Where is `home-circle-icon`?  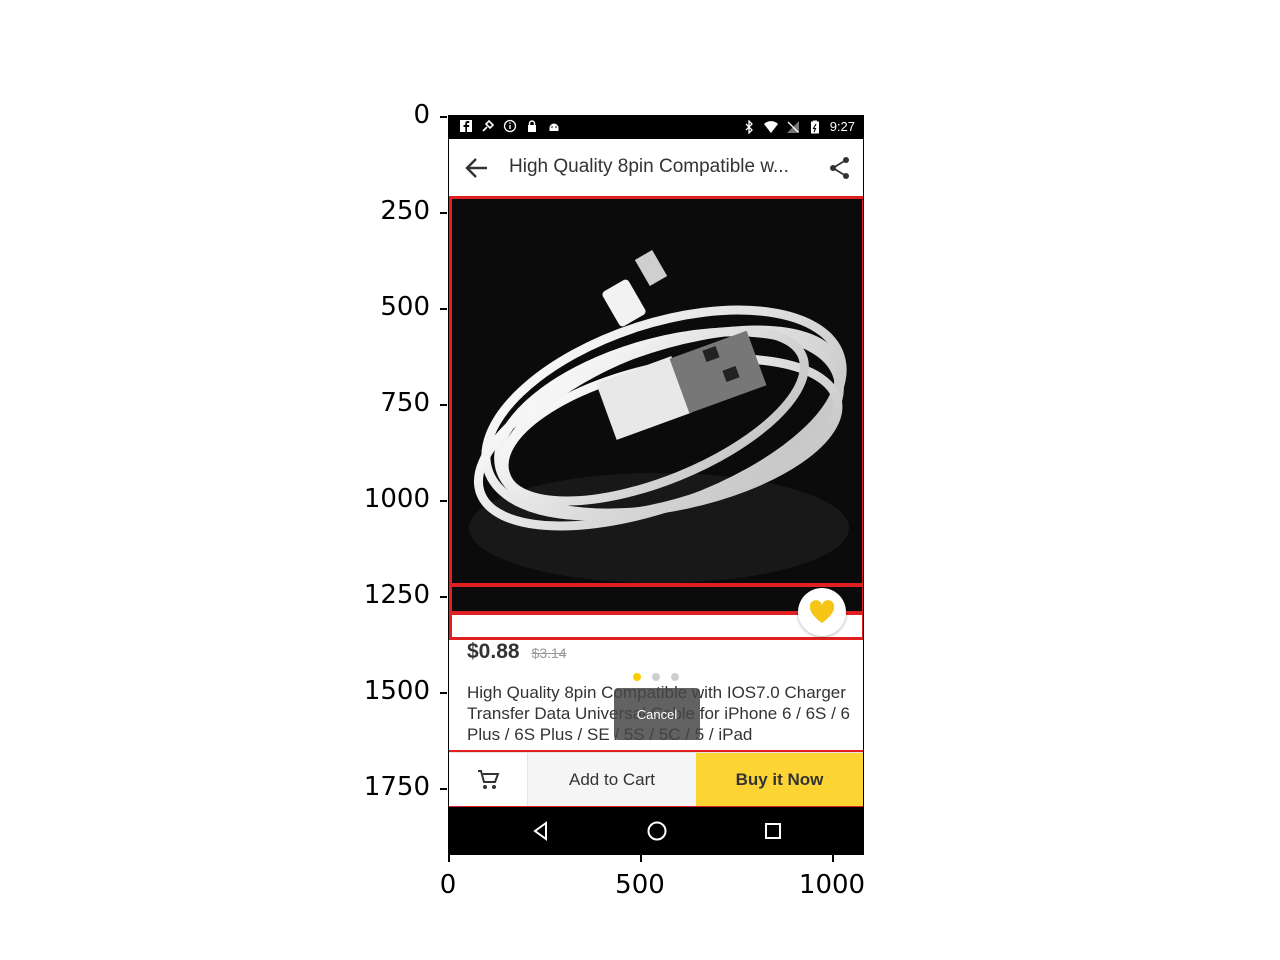 home-circle-icon is located at coordinates (657, 831).